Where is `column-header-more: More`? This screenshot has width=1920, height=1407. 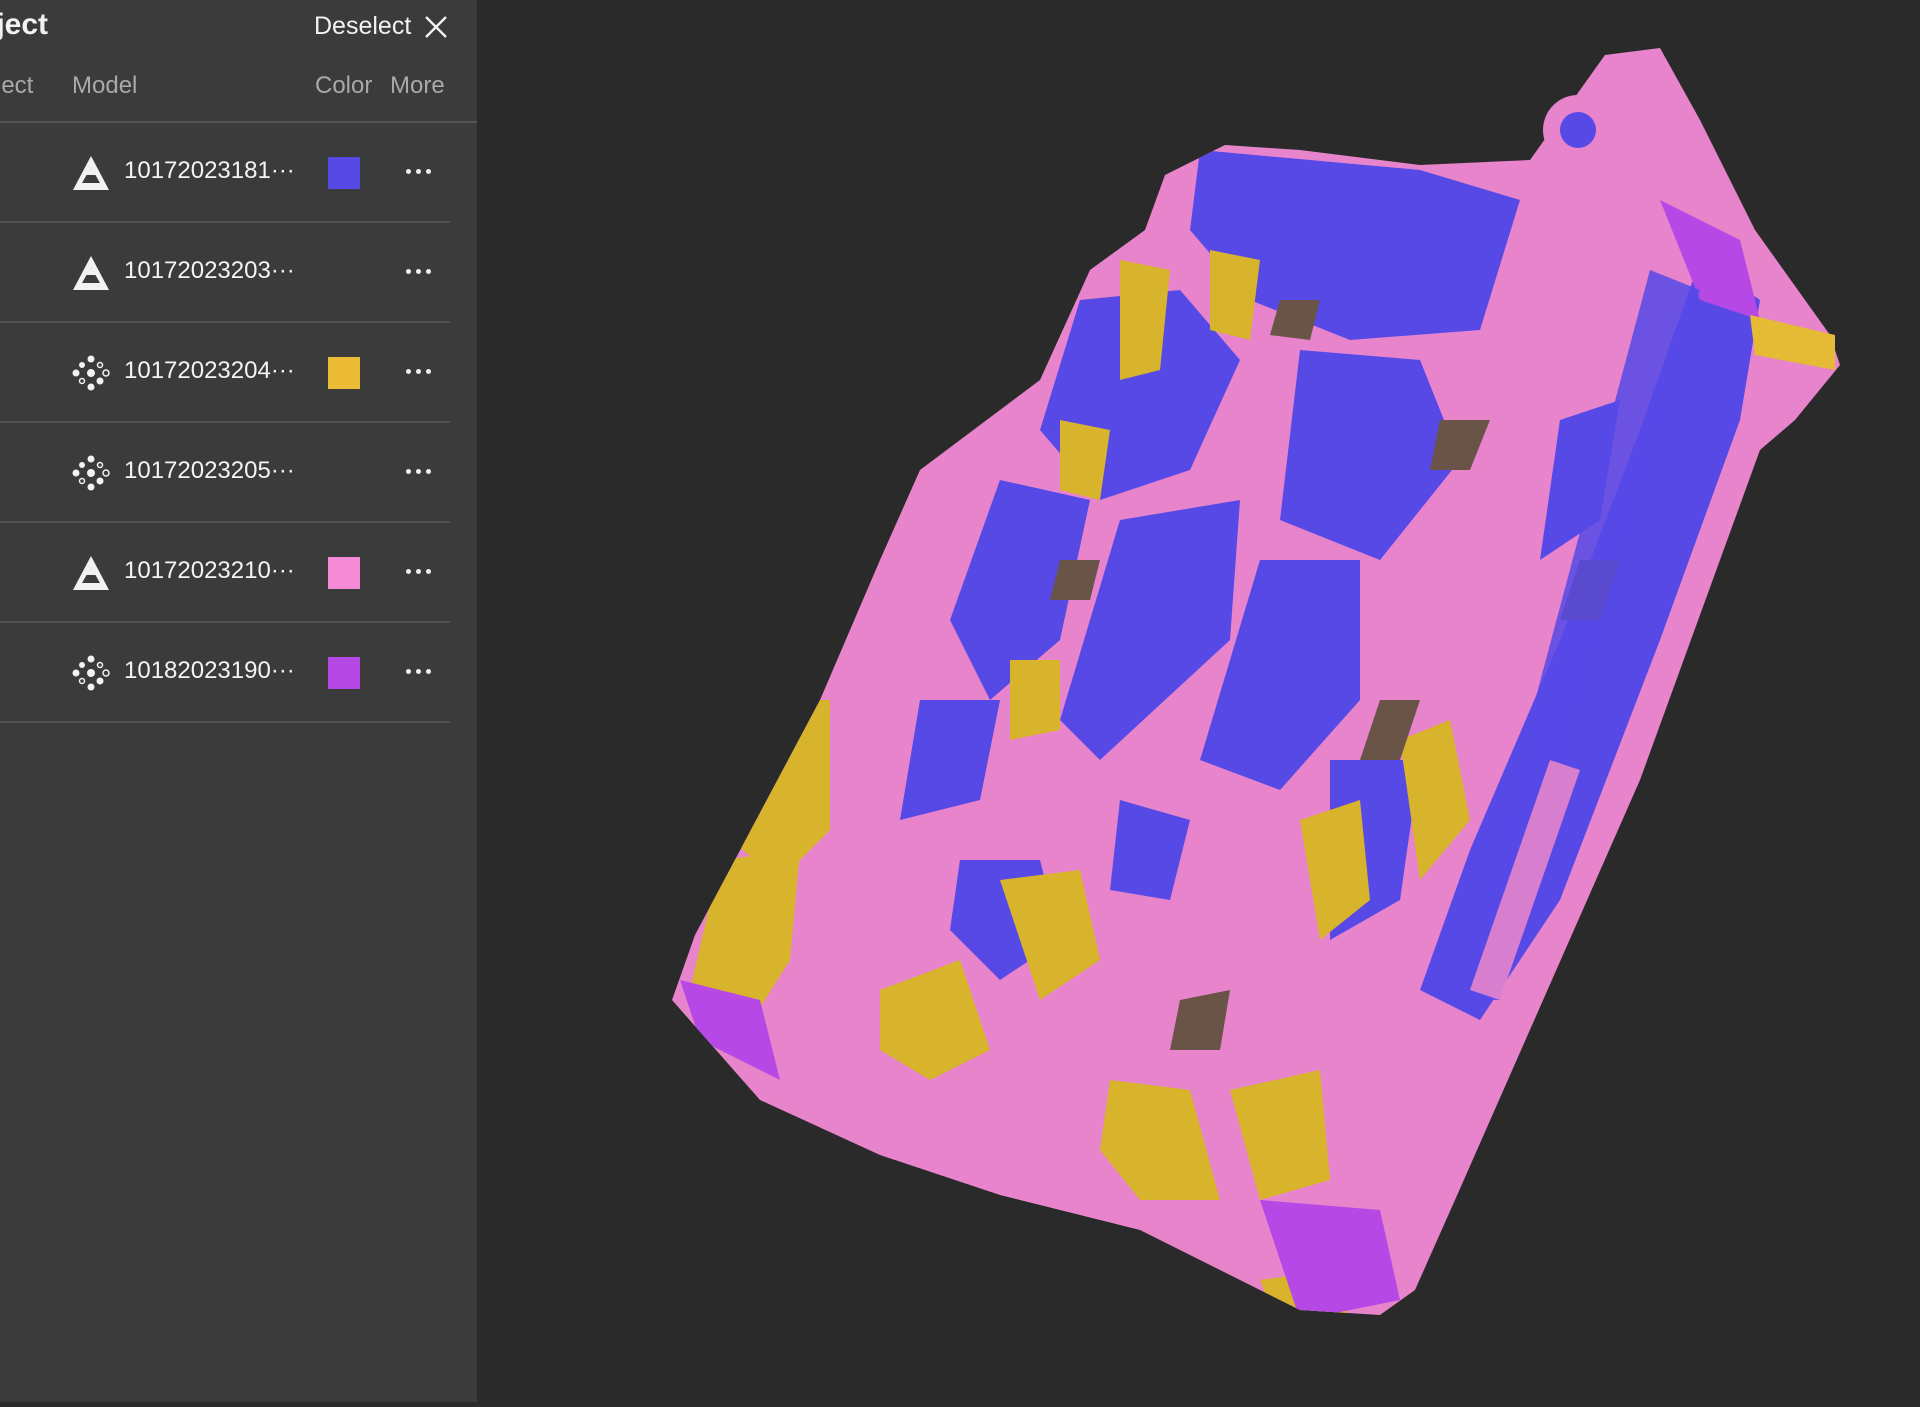 column-header-more: More is located at coordinates (417, 85).